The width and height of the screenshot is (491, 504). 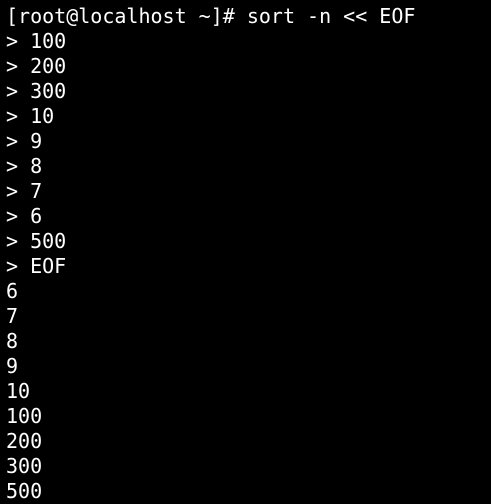 What do you see at coordinates (36, 241) in the screenshot?
I see `heredoc-input-line: > 500` at bounding box center [36, 241].